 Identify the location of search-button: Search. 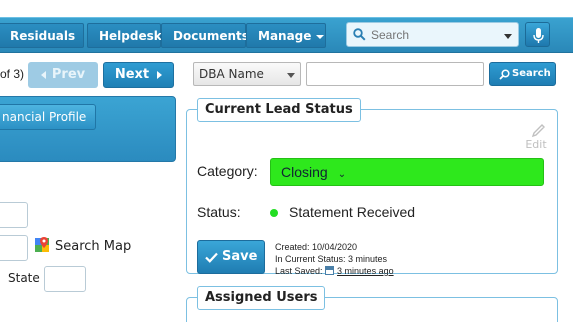
(522, 74).